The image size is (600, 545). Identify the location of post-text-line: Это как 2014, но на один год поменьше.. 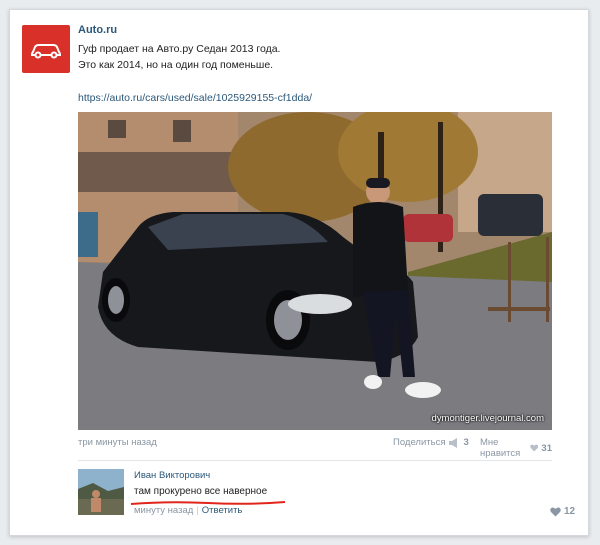
(176, 65).